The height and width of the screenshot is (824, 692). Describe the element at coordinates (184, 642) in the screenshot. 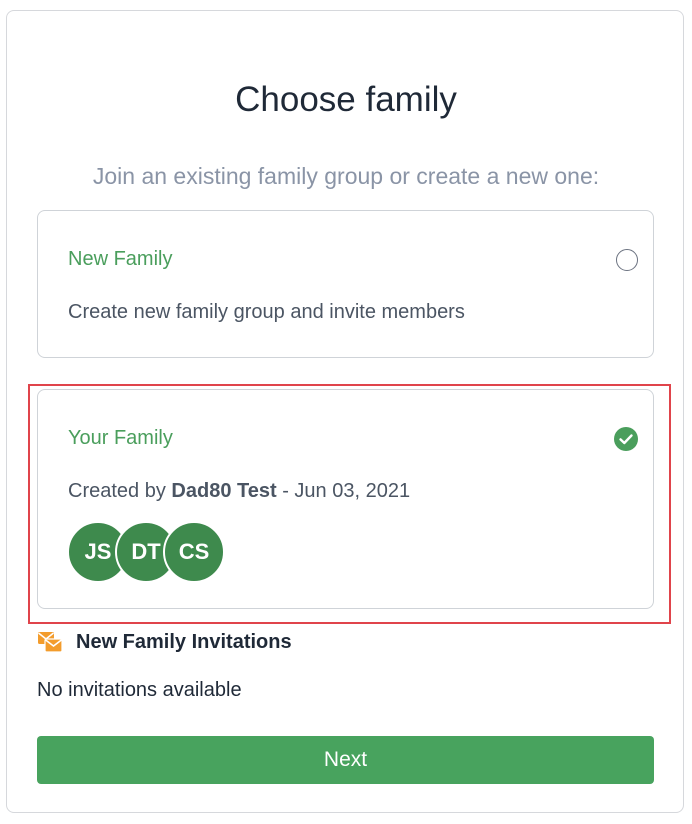

I see `invitations-heading: New Family Invitations` at that location.